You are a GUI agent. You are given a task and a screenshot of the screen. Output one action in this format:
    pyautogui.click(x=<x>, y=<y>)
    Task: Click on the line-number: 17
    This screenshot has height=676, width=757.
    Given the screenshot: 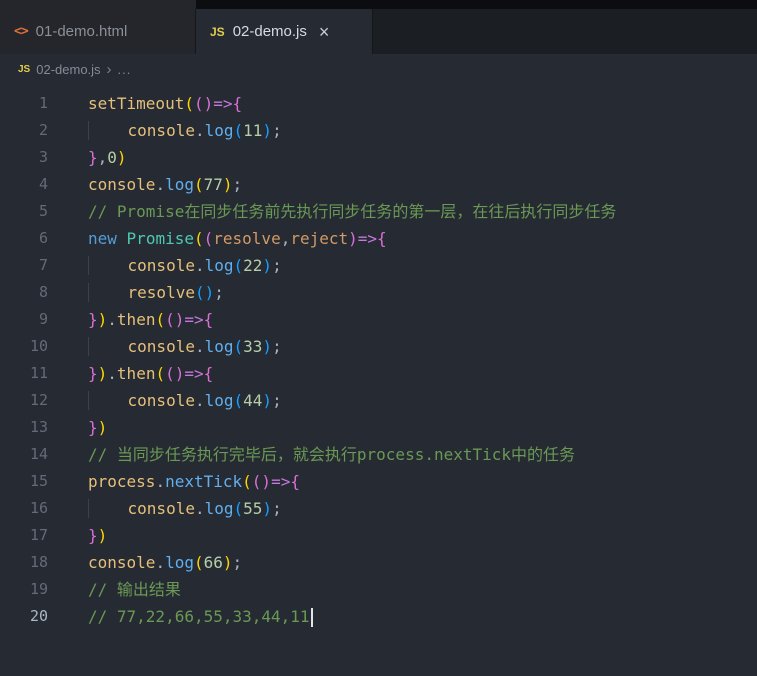 What is the action you would take?
    pyautogui.click(x=24, y=535)
    